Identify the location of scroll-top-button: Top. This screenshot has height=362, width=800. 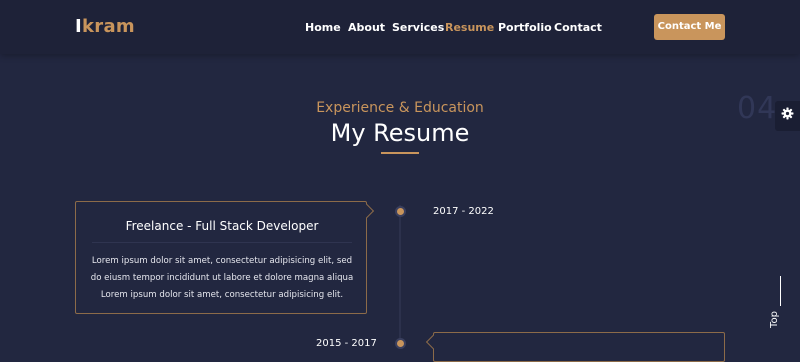
(779, 304).